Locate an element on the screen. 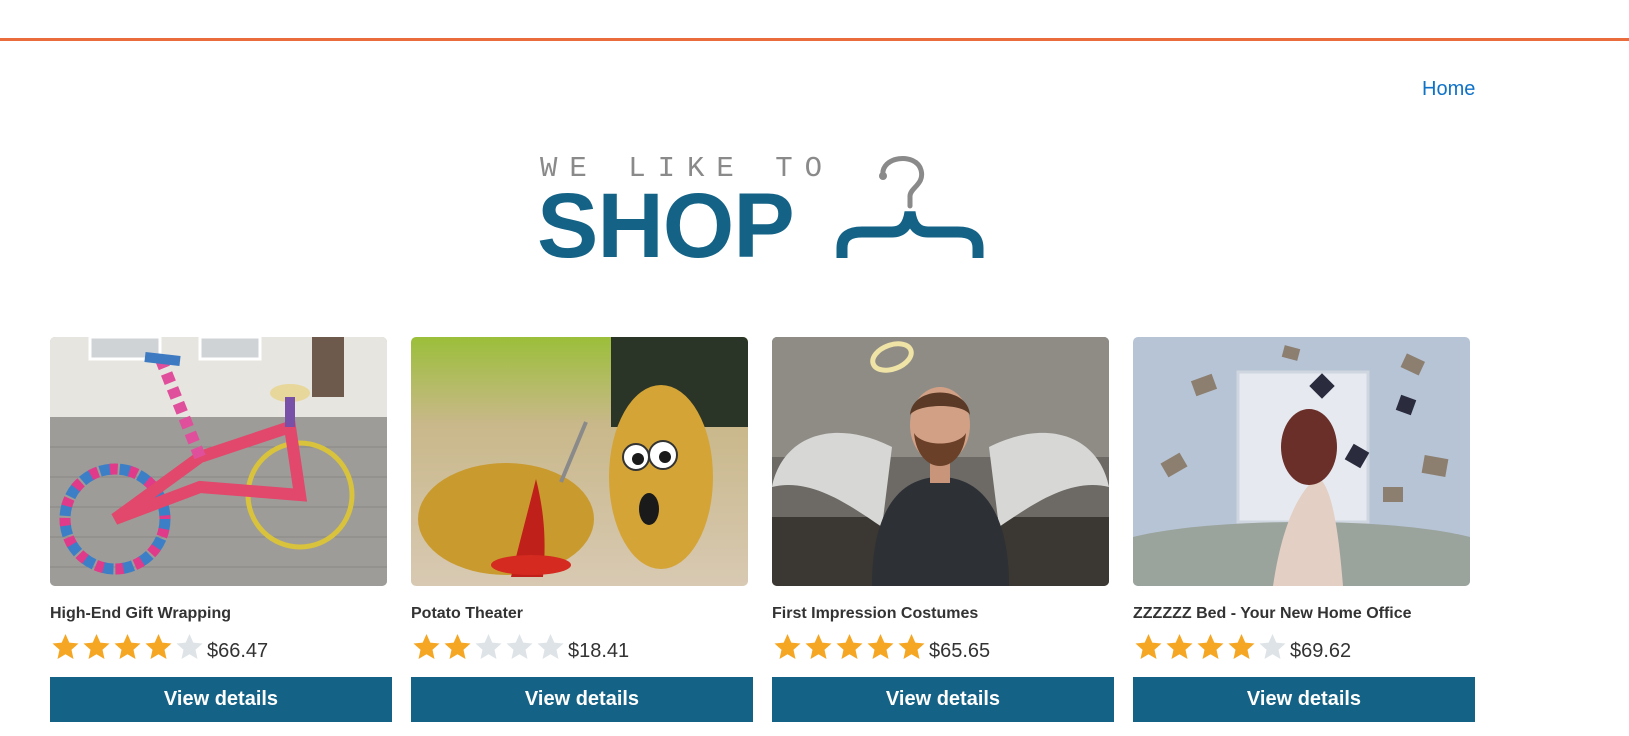  product-title: ZZZZZZ Bed - Your New Home Office is located at coordinates (1272, 614).